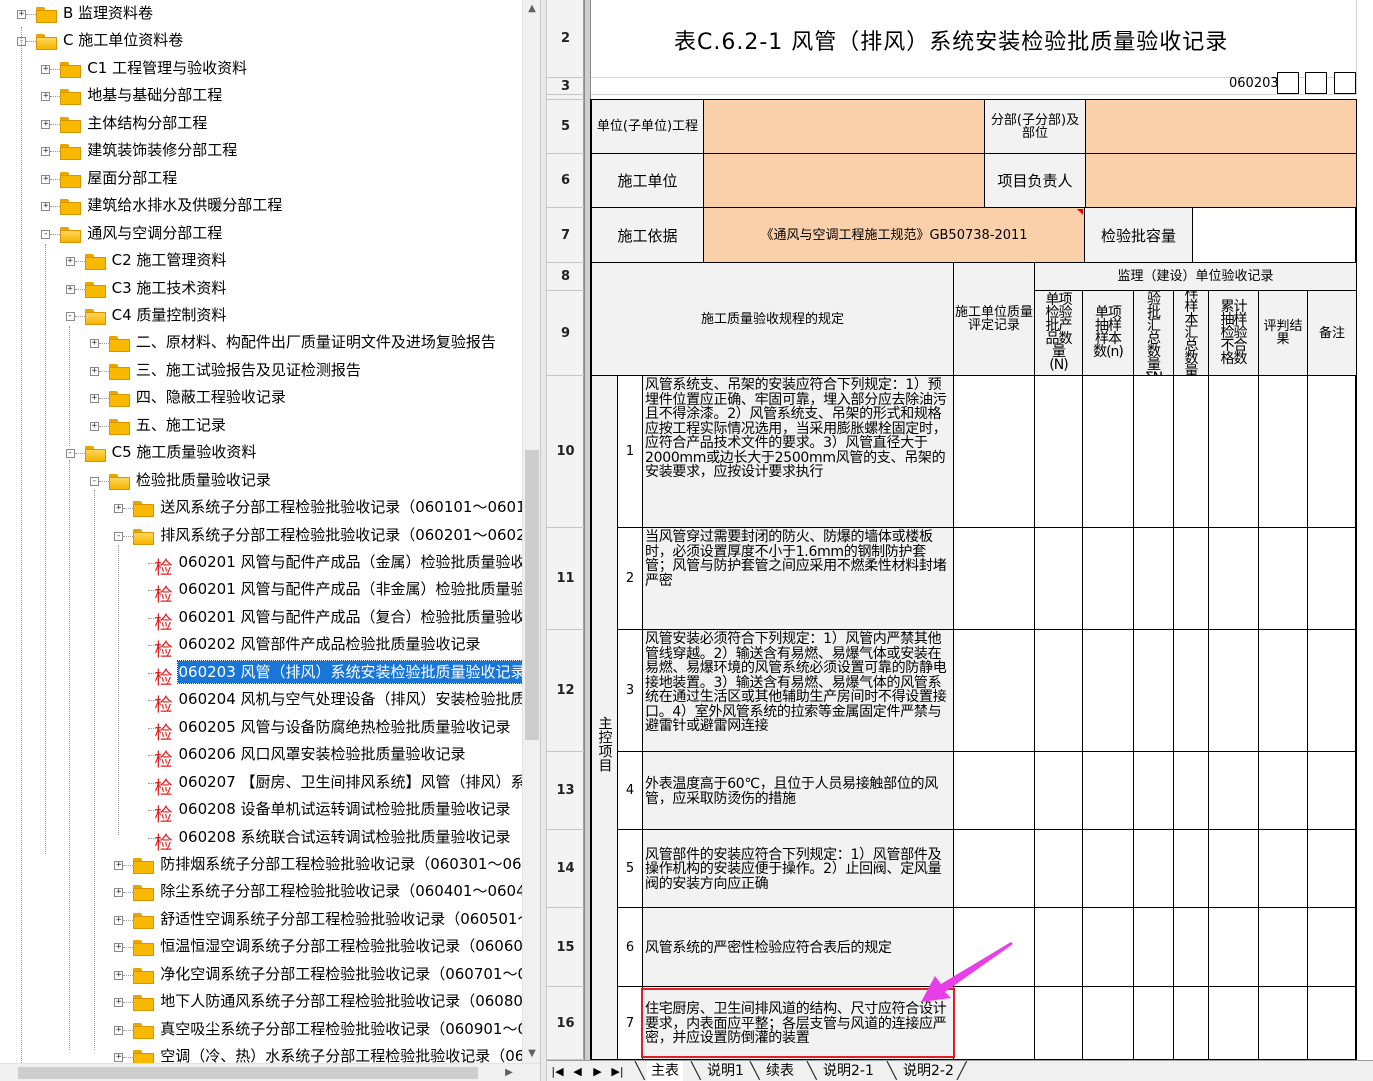  What do you see at coordinates (350, 699) in the screenshot?
I see `tree-item-label: 060204 风机与空气处理设备（排风）安装检验批质量验收记录` at bounding box center [350, 699].